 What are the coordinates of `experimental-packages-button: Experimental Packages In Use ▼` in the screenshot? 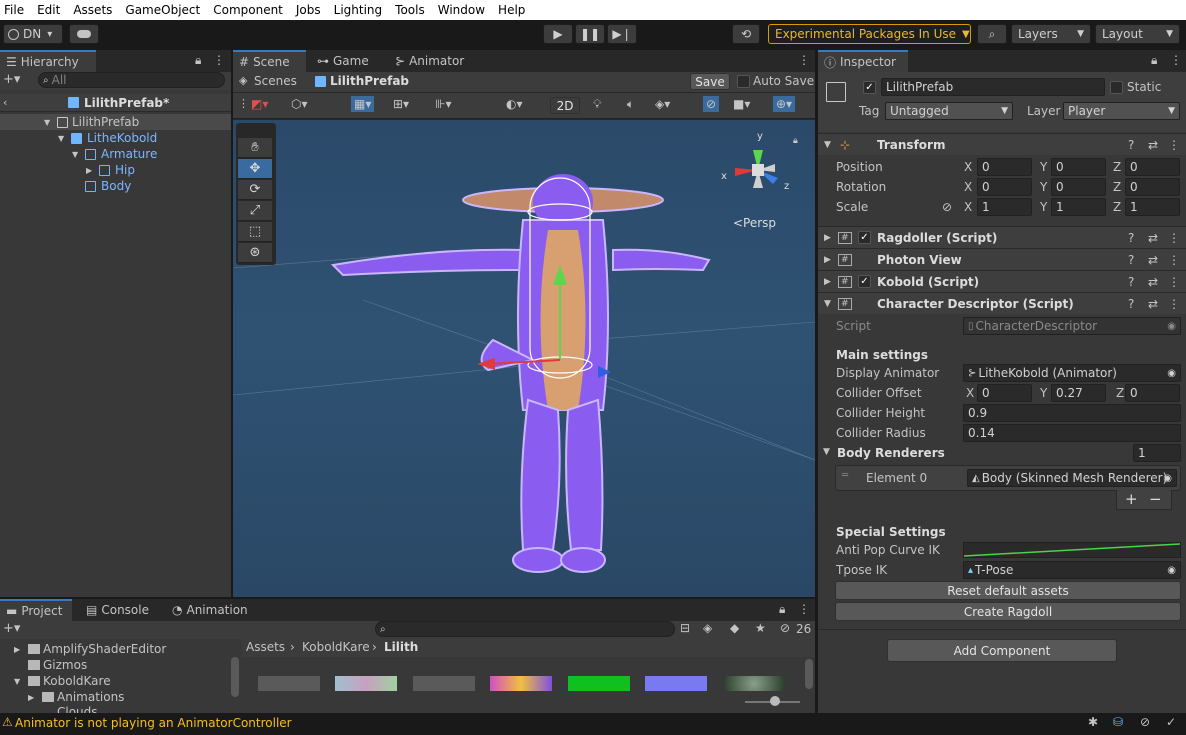 It's located at (869, 34).